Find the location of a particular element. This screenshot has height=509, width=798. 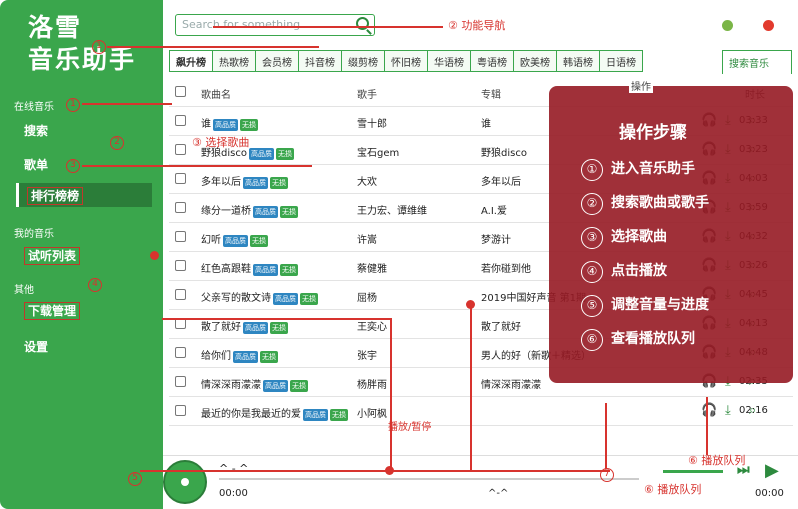

callout-dot-trial is located at coordinates (154, 255).